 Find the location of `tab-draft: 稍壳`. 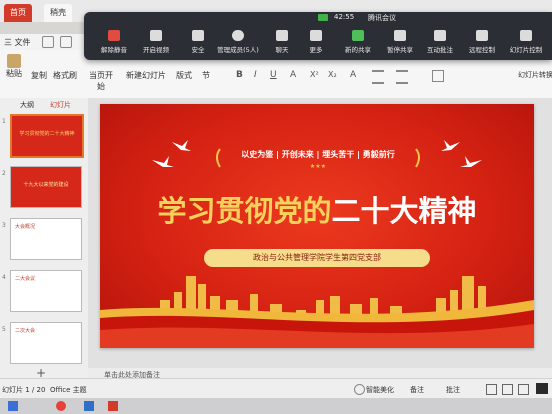

tab-draft: 稍壳 is located at coordinates (58, 13).